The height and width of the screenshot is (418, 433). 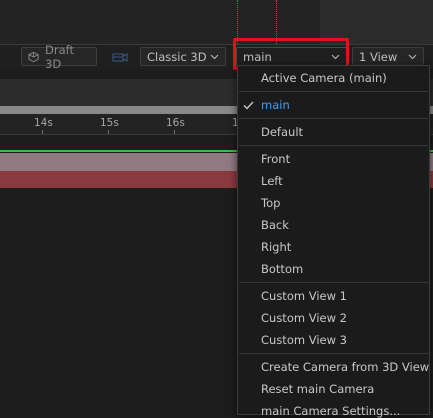 I want to click on menu-item-front: Front, so click(x=275, y=159).